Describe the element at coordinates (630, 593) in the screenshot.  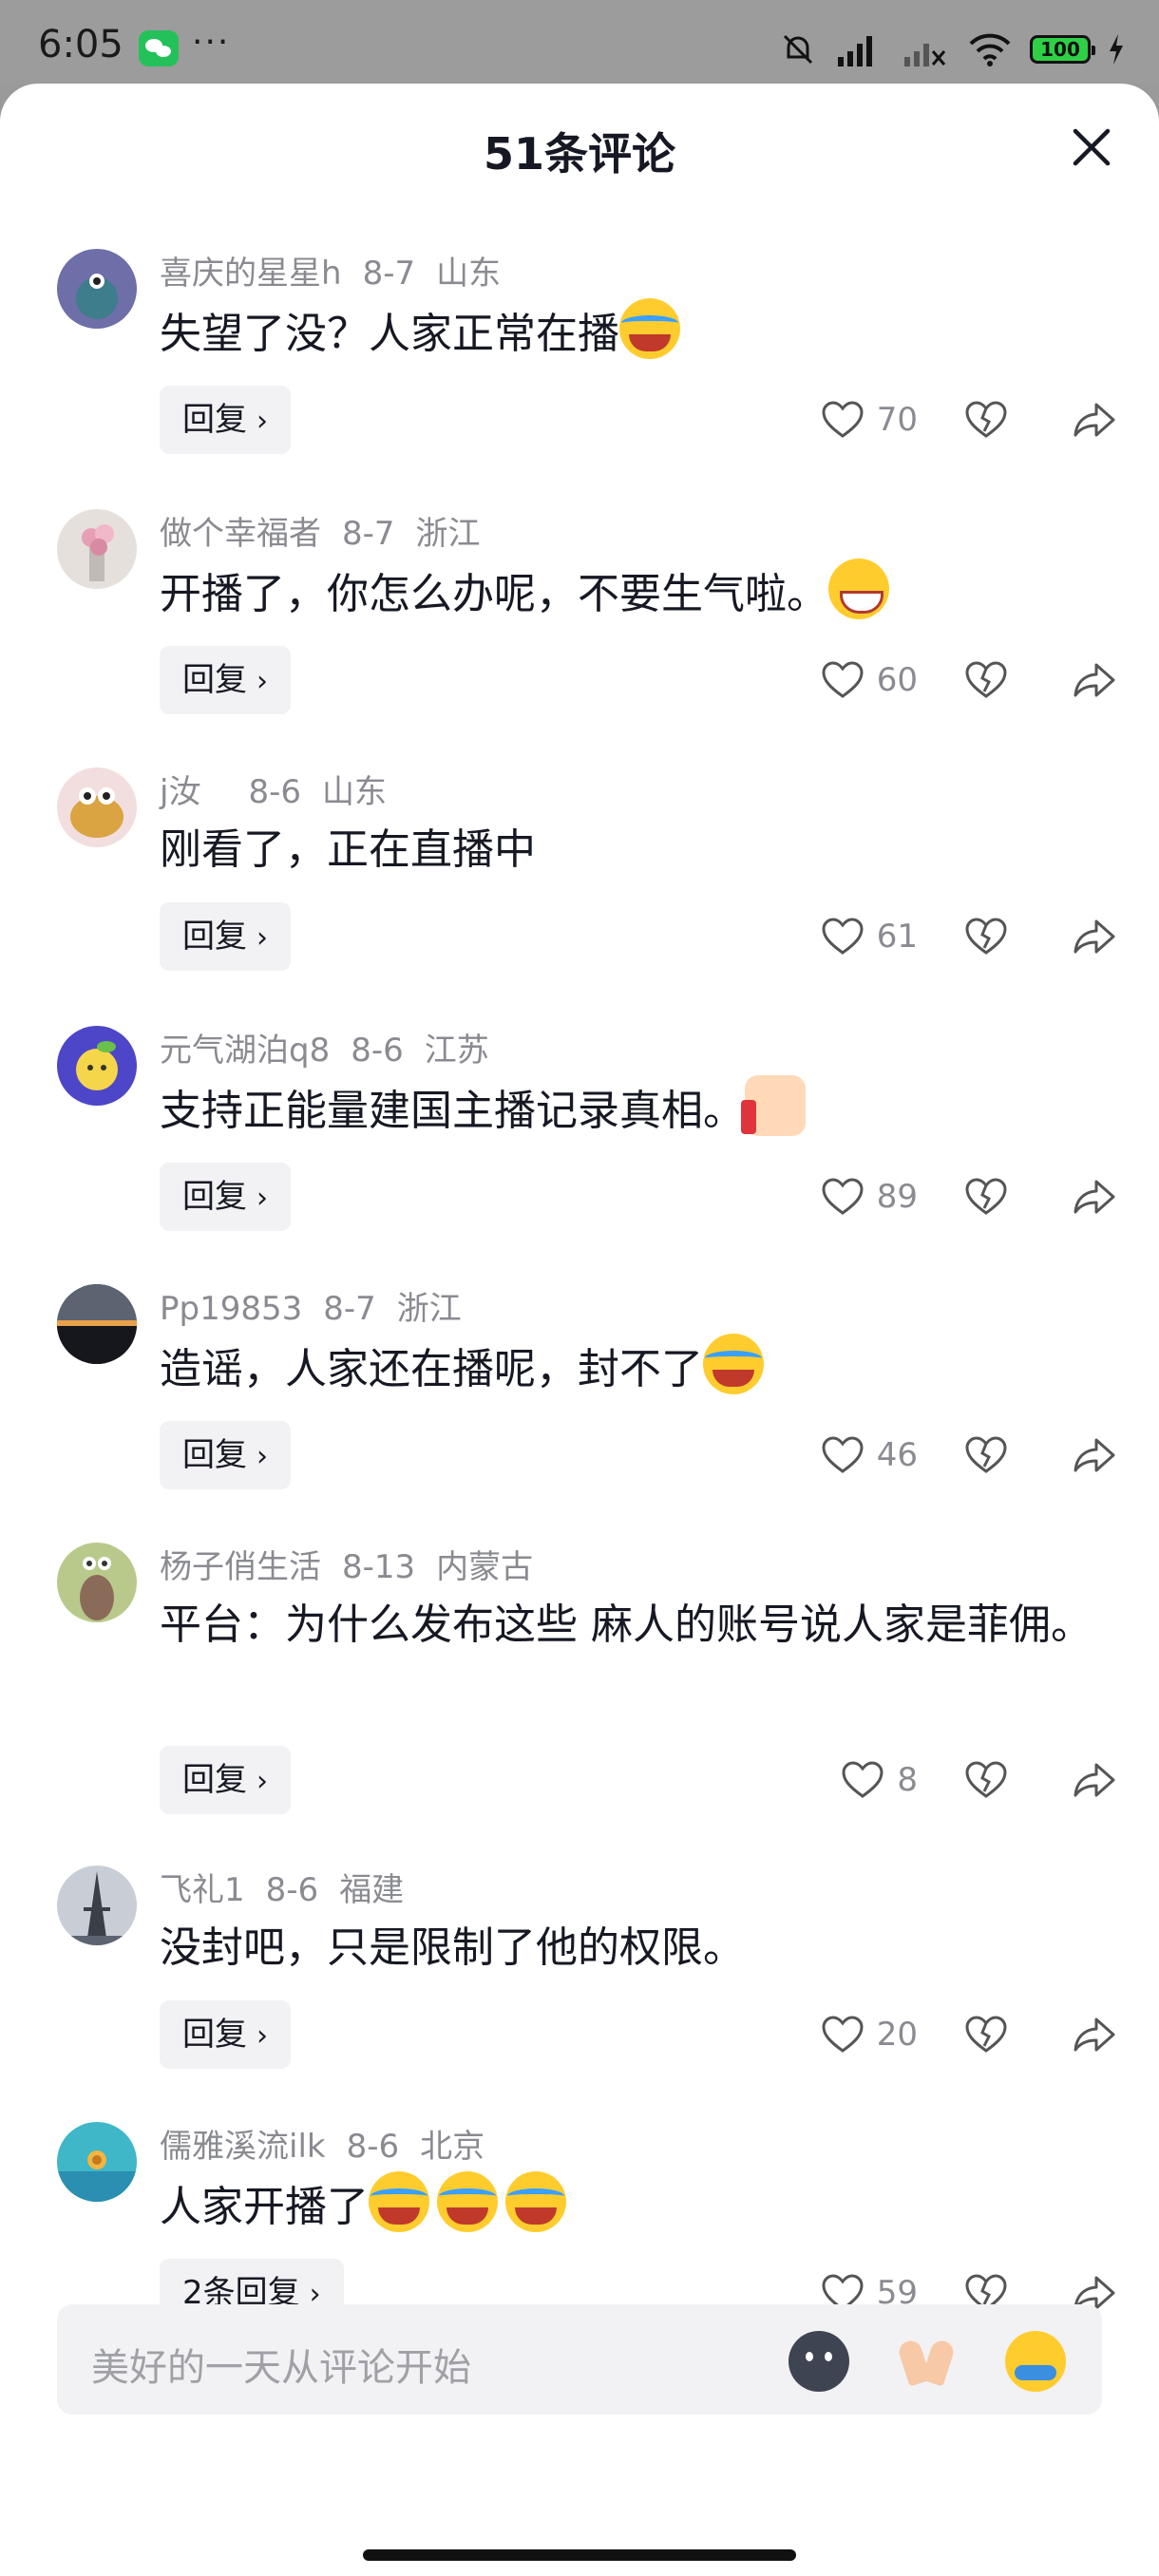
I see `comment-text: 开播了，你怎么办呢，不要生气啦。` at that location.